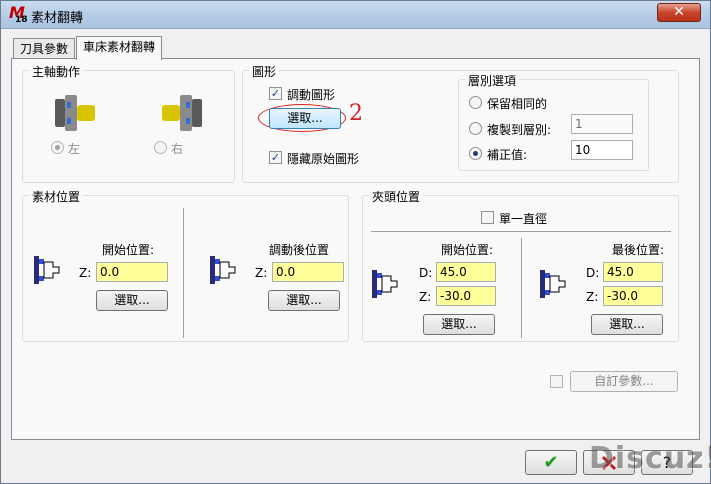 This screenshot has width=711, height=484. Describe the element at coordinates (18, 14) in the screenshot. I see `app-logo-icon: M 18` at that location.